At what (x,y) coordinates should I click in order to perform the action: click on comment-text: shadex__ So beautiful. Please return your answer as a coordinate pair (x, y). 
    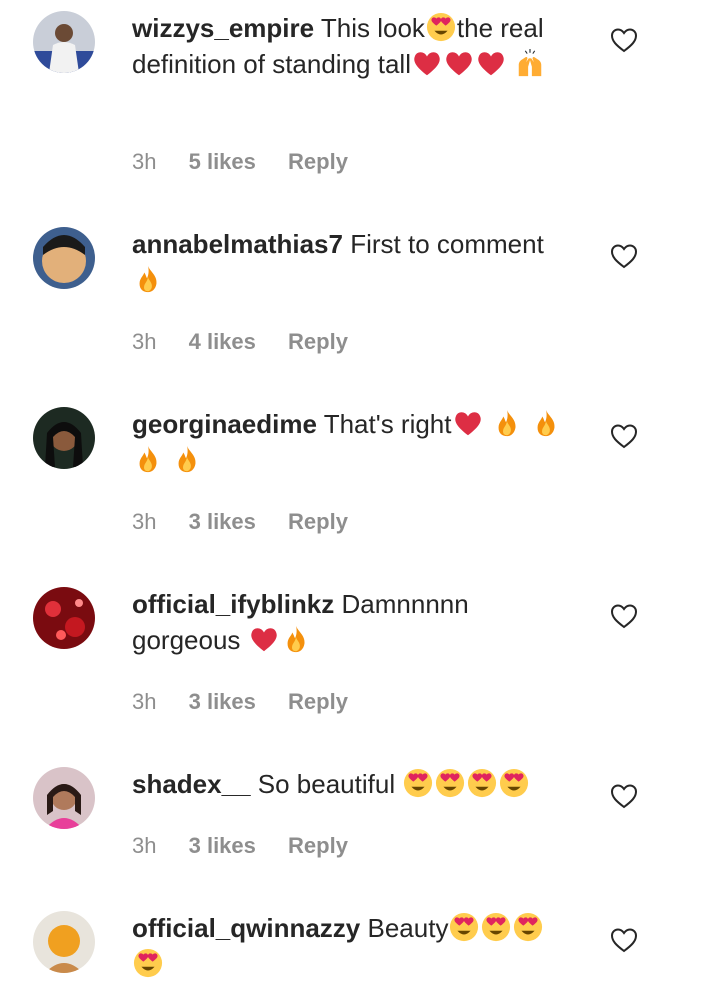
    Looking at the image, I should click on (354, 784).